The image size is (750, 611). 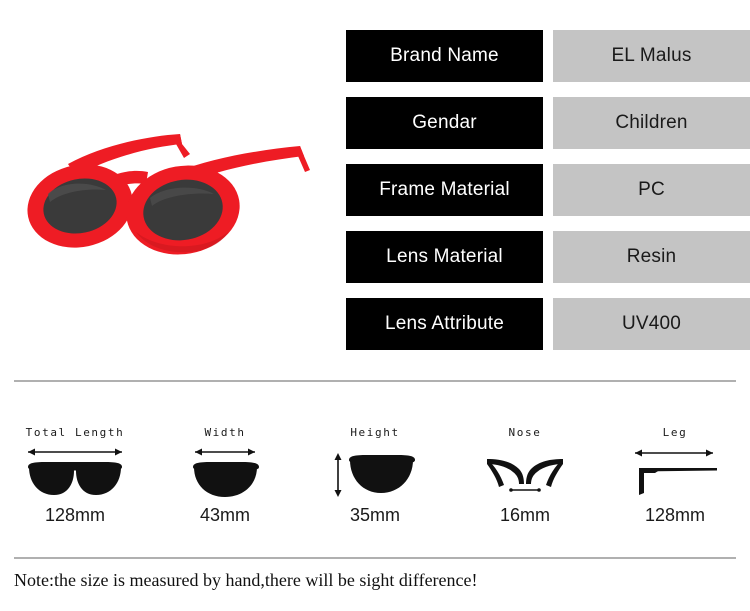 I want to click on single-lens-height-diagram-icon, so click(x=375, y=472).